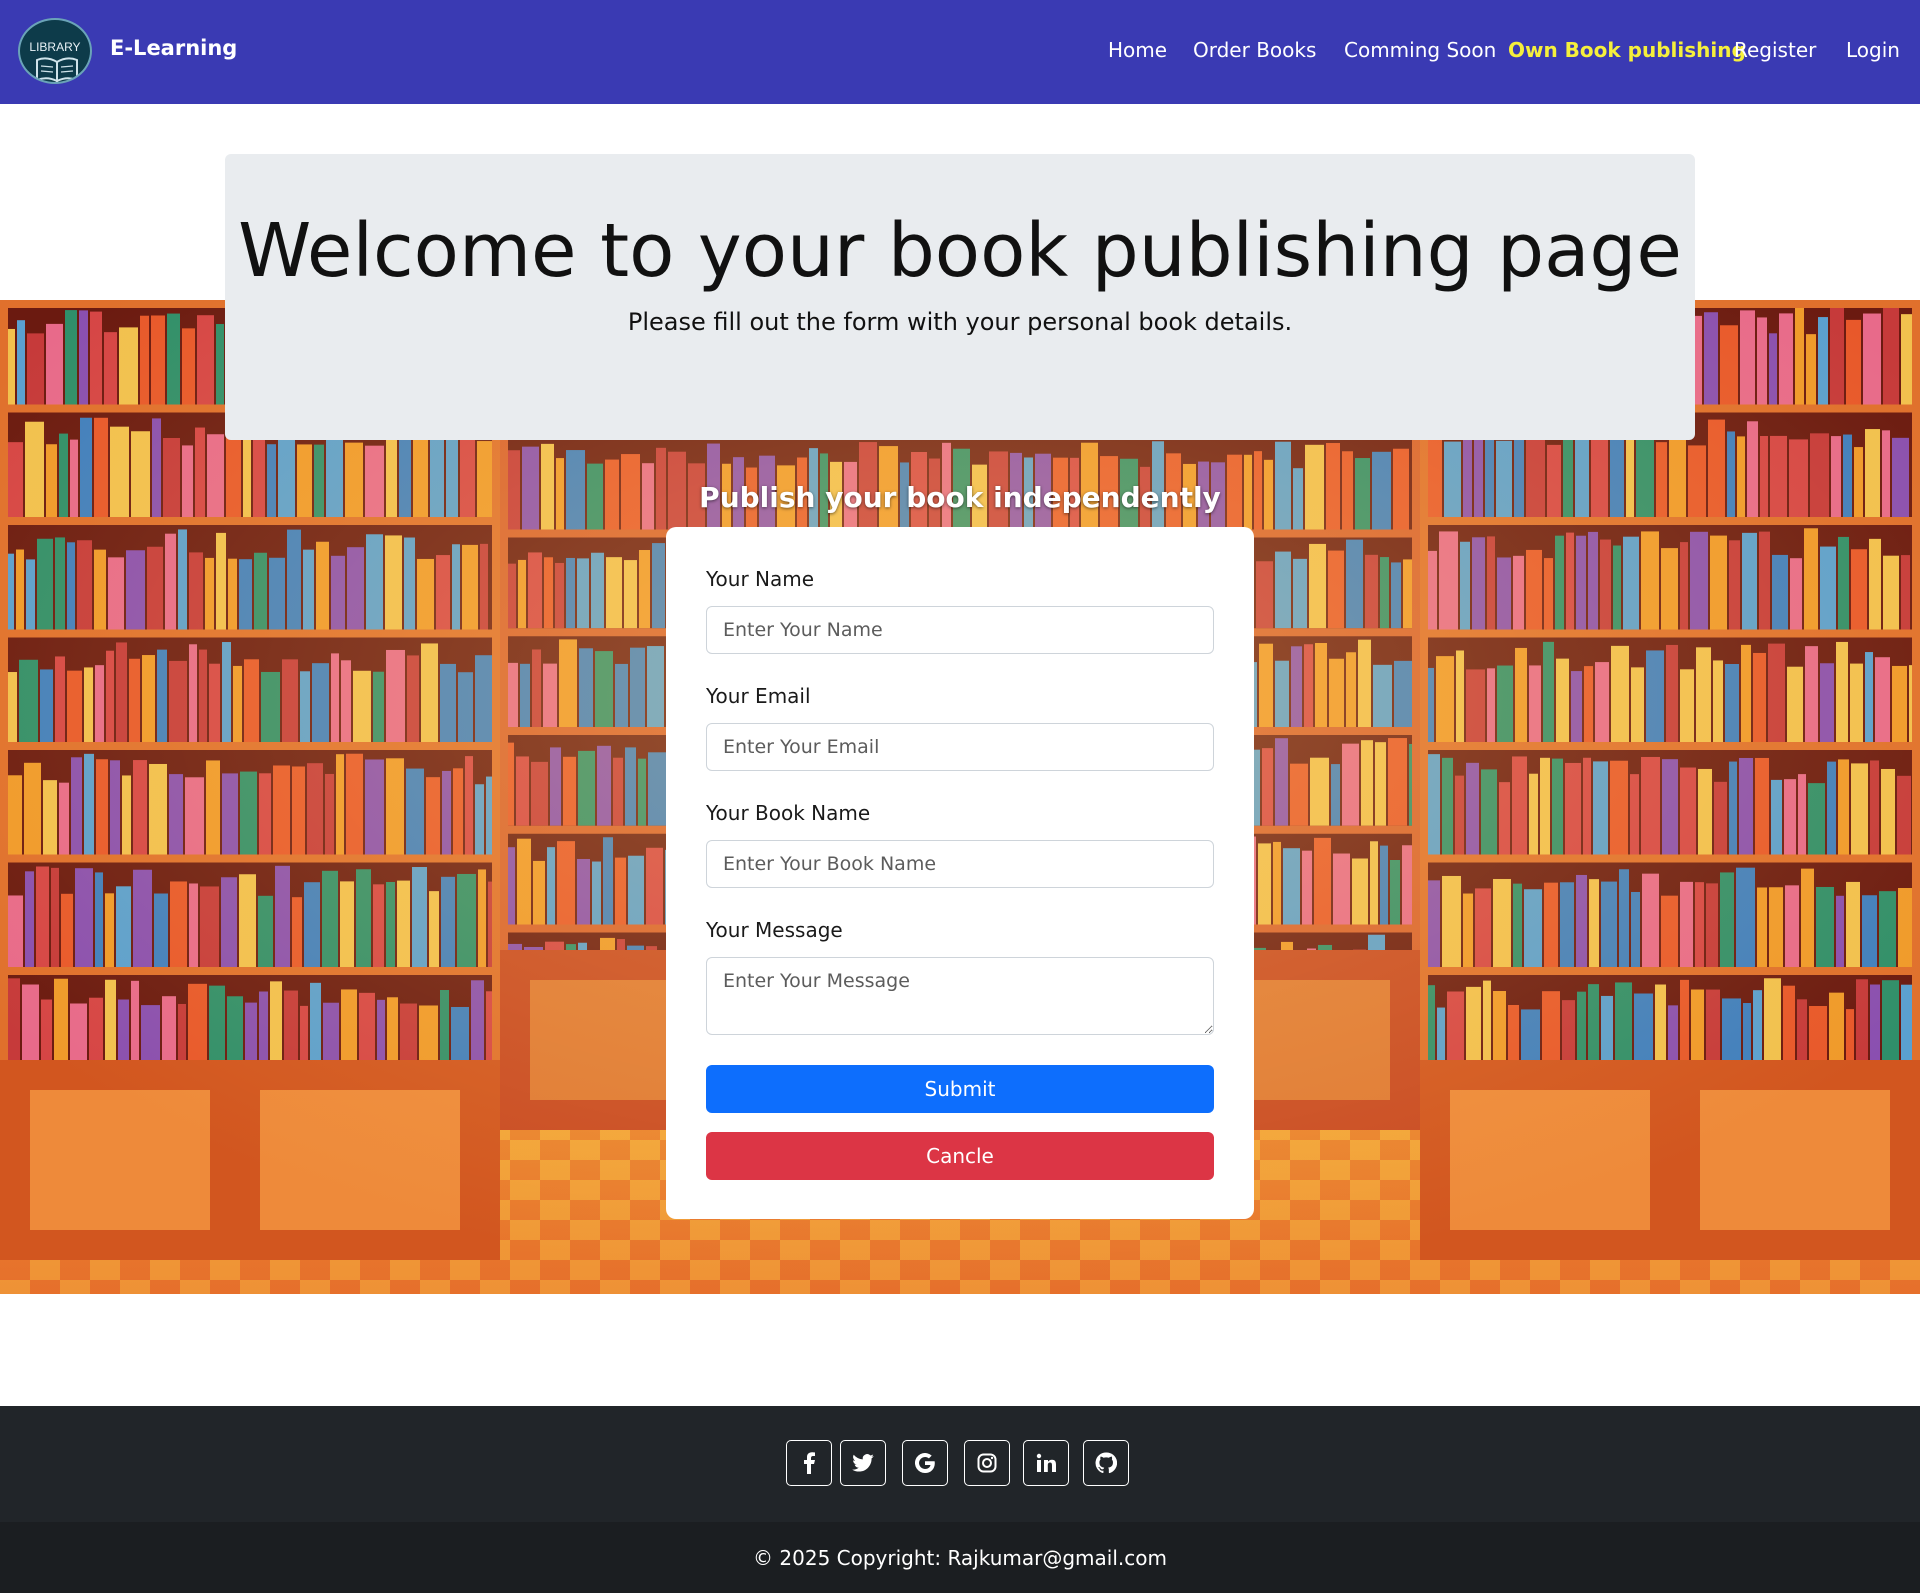  I want to click on copyright-text: © 2025 Copyright: Rajkumar@gmail.com, so click(960, 1558).